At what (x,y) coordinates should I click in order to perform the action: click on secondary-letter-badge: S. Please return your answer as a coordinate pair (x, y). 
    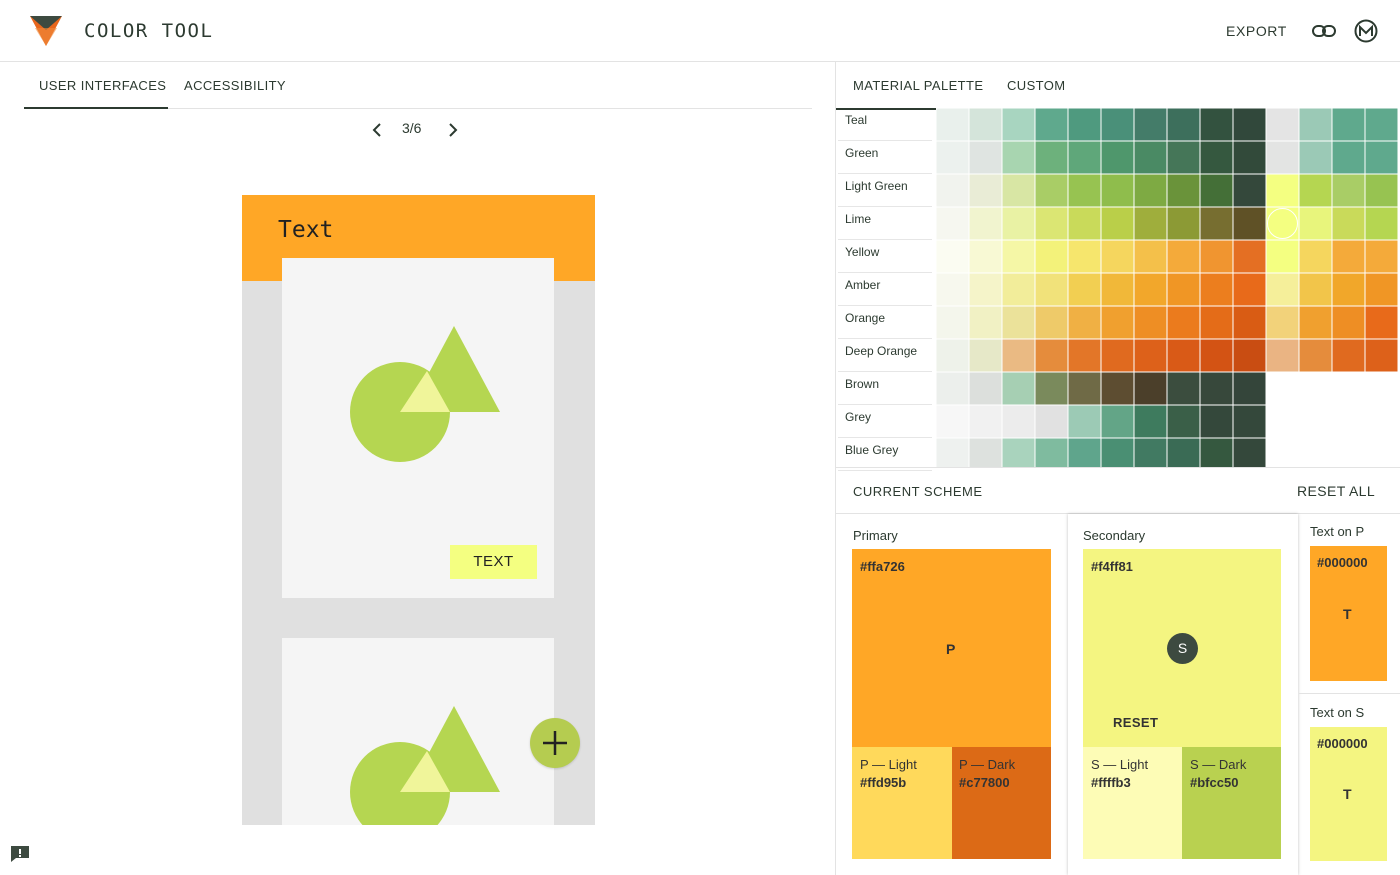
    Looking at the image, I should click on (1182, 648).